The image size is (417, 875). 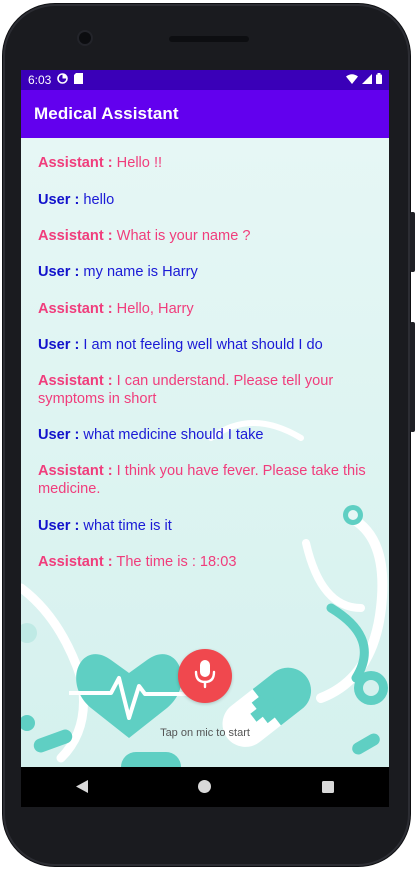 I want to click on recents-icon, so click(x=327, y=787).